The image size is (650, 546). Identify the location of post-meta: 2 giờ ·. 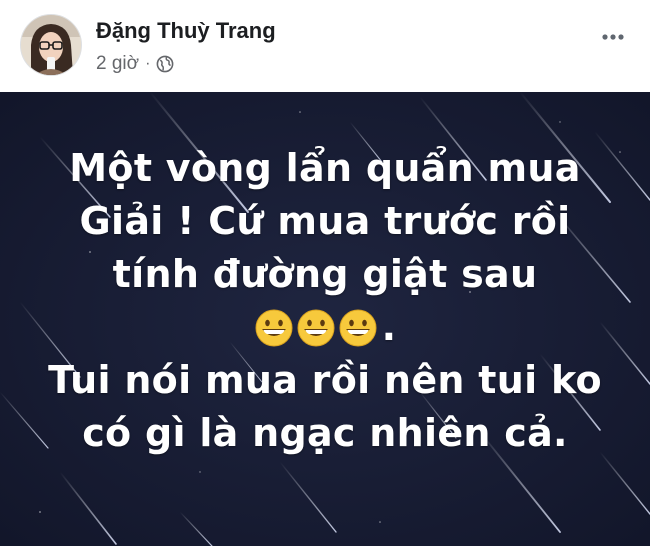
(135, 64).